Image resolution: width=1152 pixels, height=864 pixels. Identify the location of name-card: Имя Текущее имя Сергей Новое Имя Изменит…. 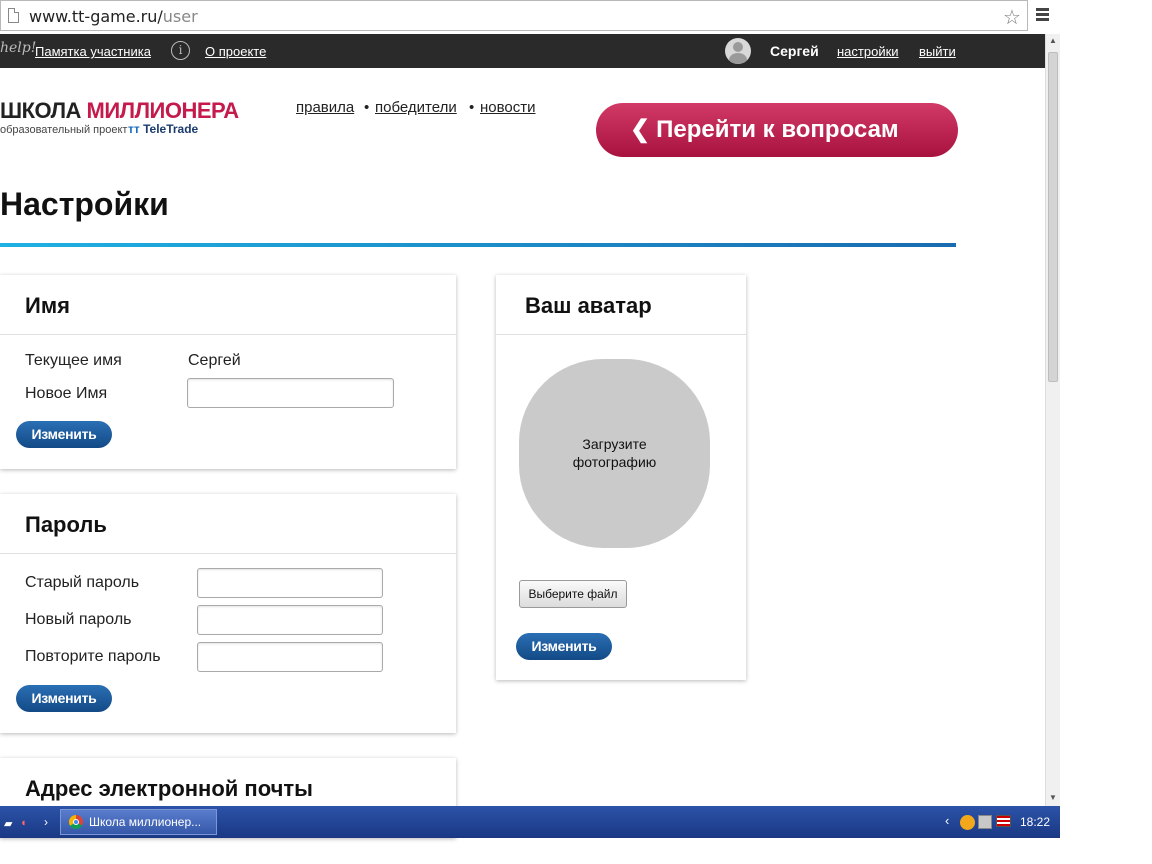
(228, 372).